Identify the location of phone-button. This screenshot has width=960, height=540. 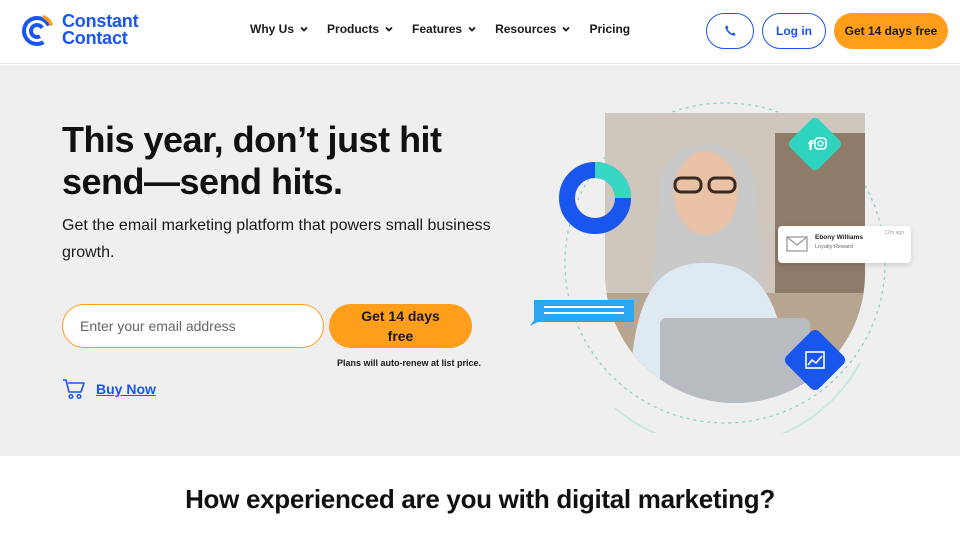
(730, 31).